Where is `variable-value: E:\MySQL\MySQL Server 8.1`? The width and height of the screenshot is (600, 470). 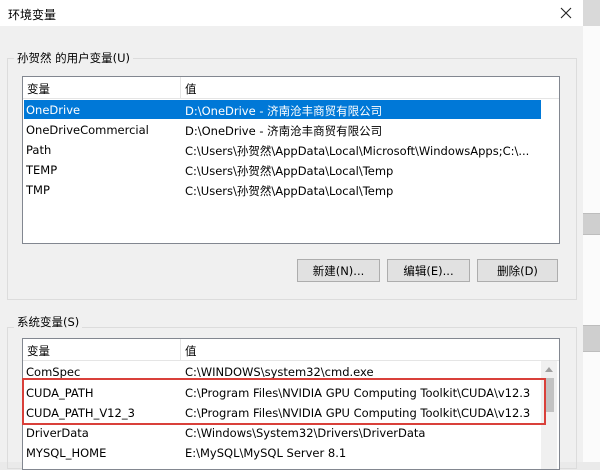 variable-value: E:\MySQL\MySQL Server 8.1 is located at coordinates (266, 453).